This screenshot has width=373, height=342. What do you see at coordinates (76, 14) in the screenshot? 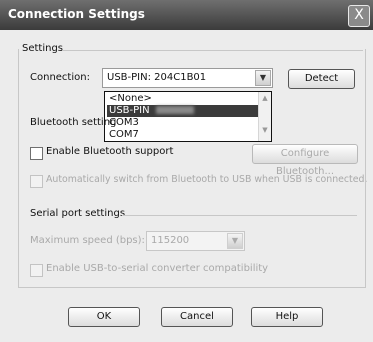
I see `window-title: Connection Settings` at bounding box center [76, 14].